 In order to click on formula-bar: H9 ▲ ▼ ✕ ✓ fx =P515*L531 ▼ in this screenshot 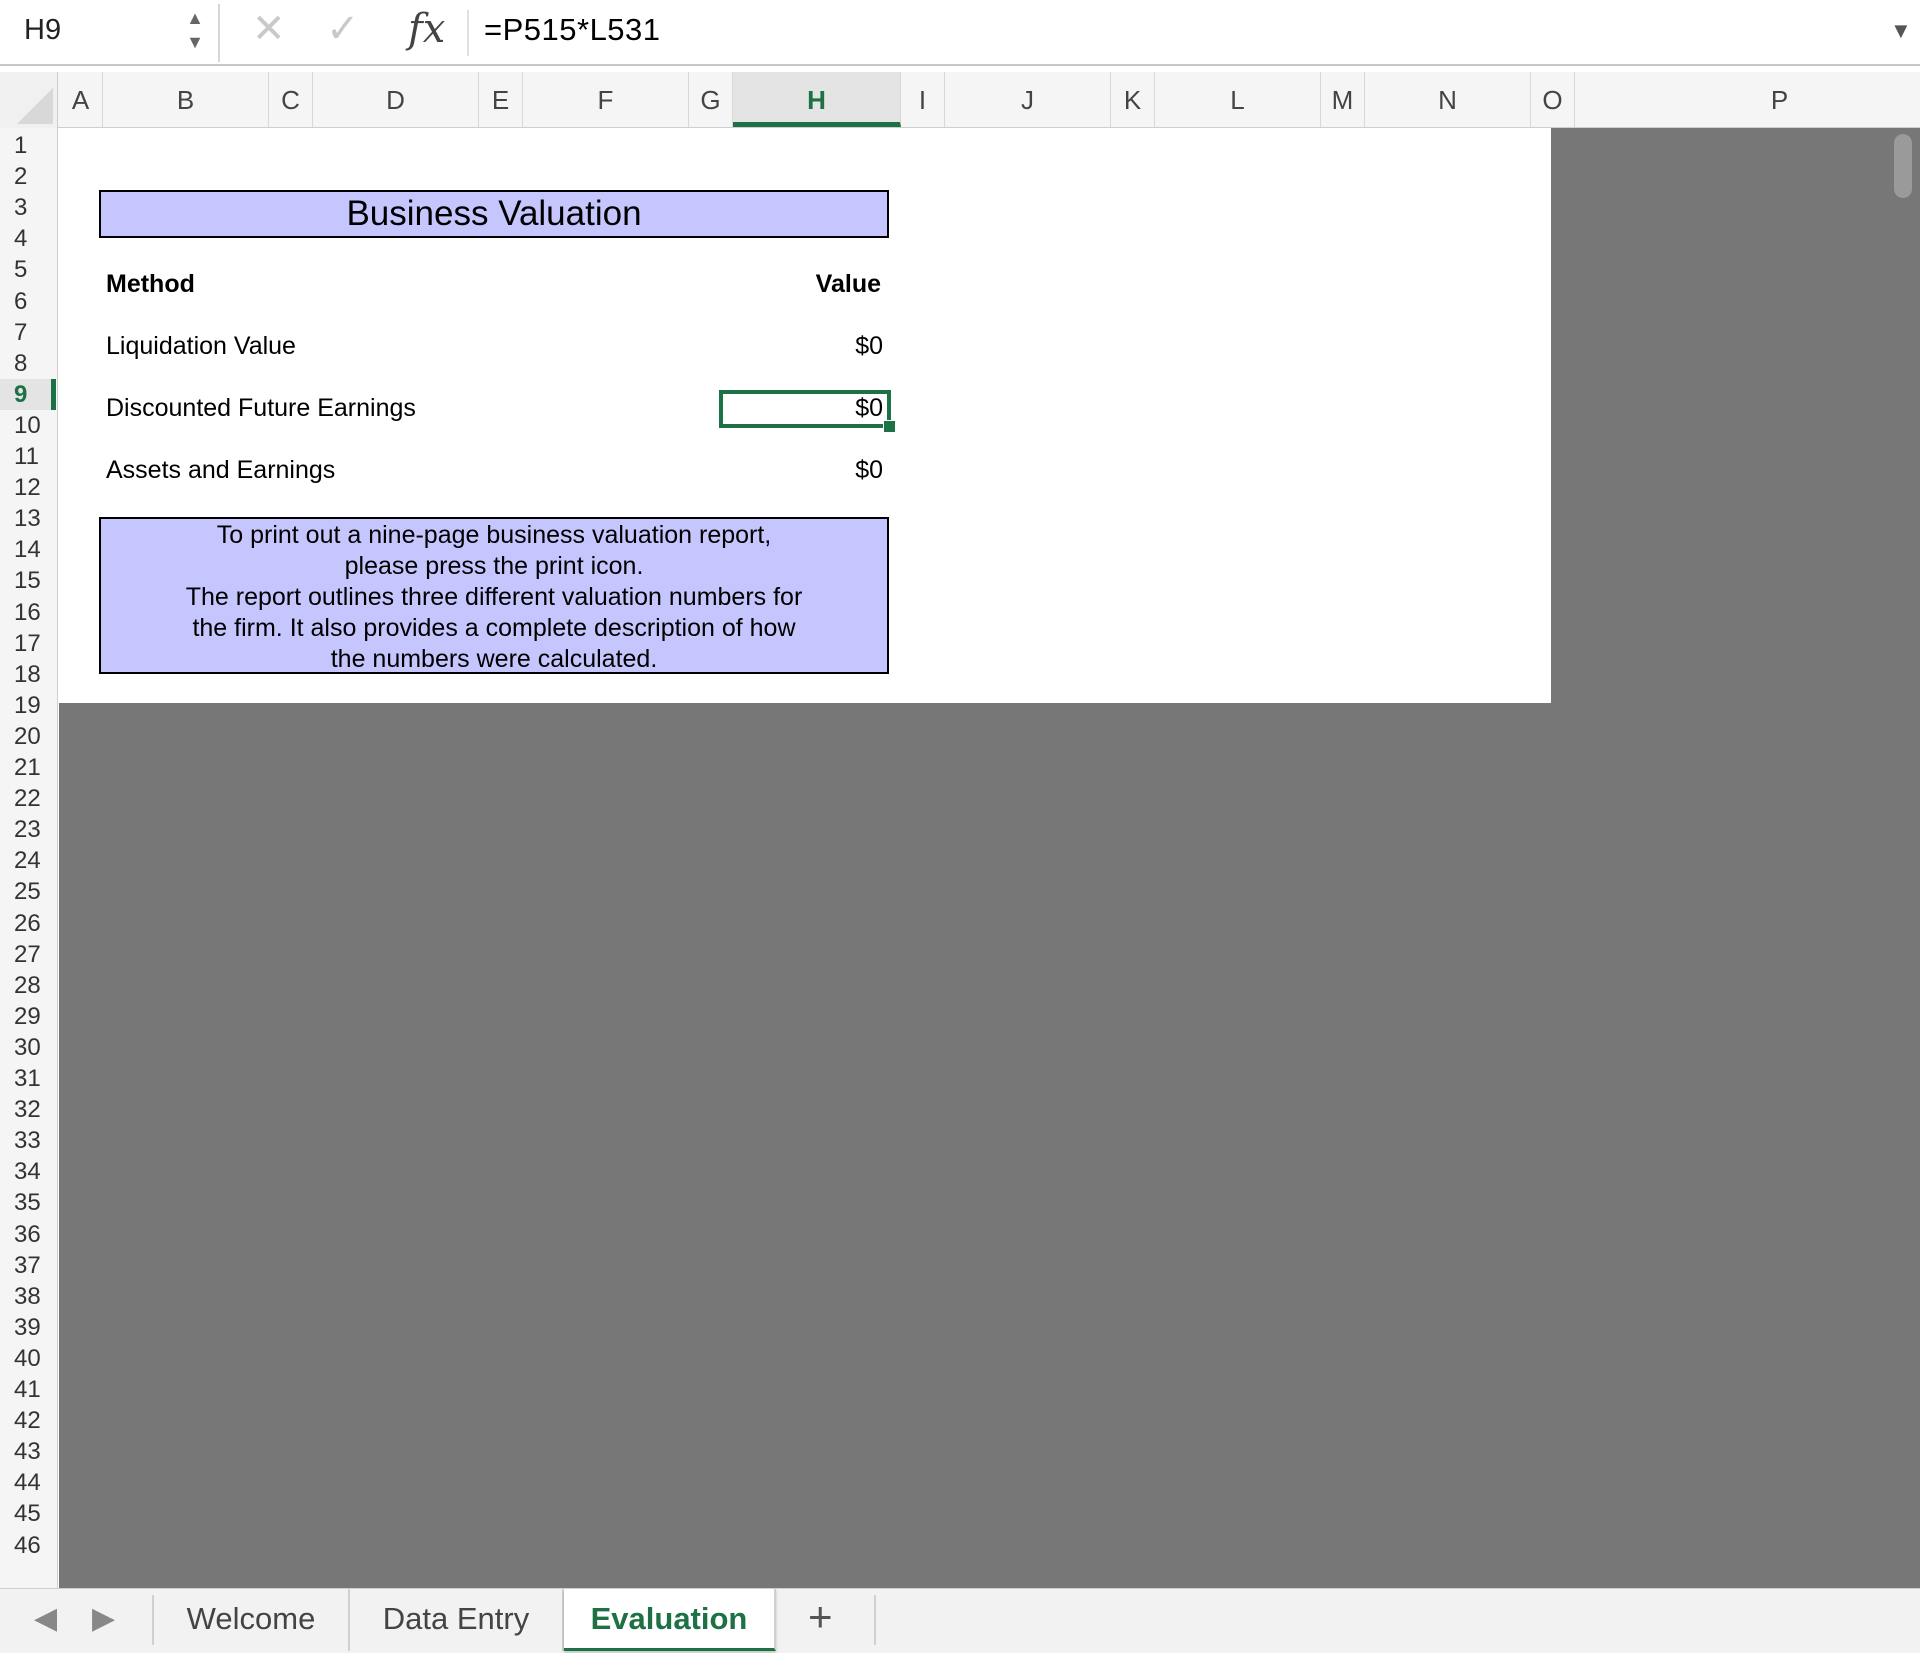, I will do `click(960, 33)`.